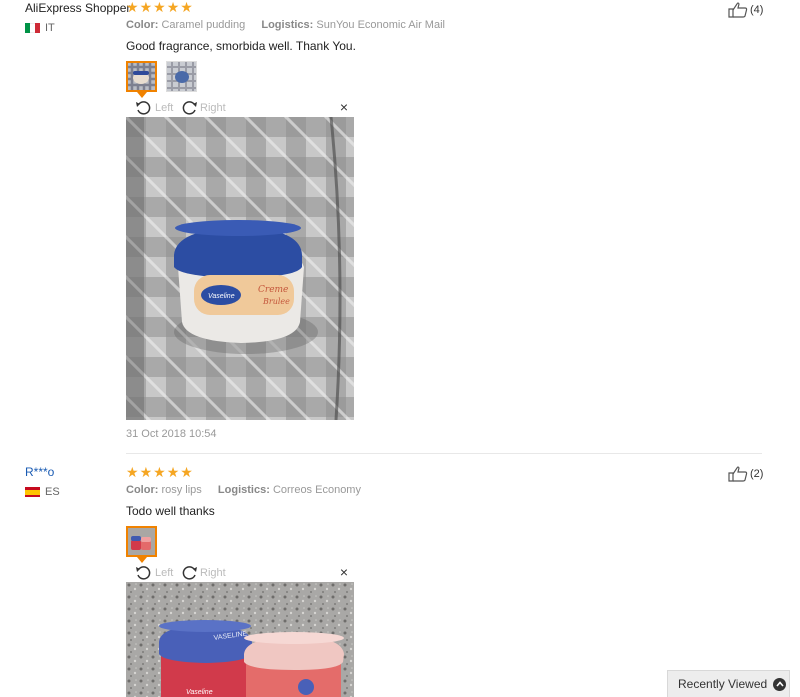 The height and width of the screenshot is (697, 800). Describe the element at coordinates (42, 492) in the screenshot. I see `review-country: ES` at that location.